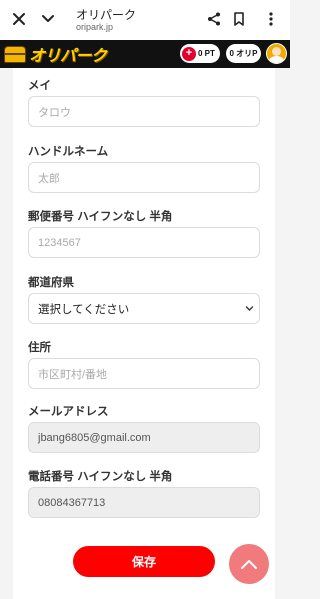 This screenshot has width=320, height=599. What do you see at coordinates (206, 53) in the screenshot?
I see `points-label: 0 PT` at bounding box center [206, 53].